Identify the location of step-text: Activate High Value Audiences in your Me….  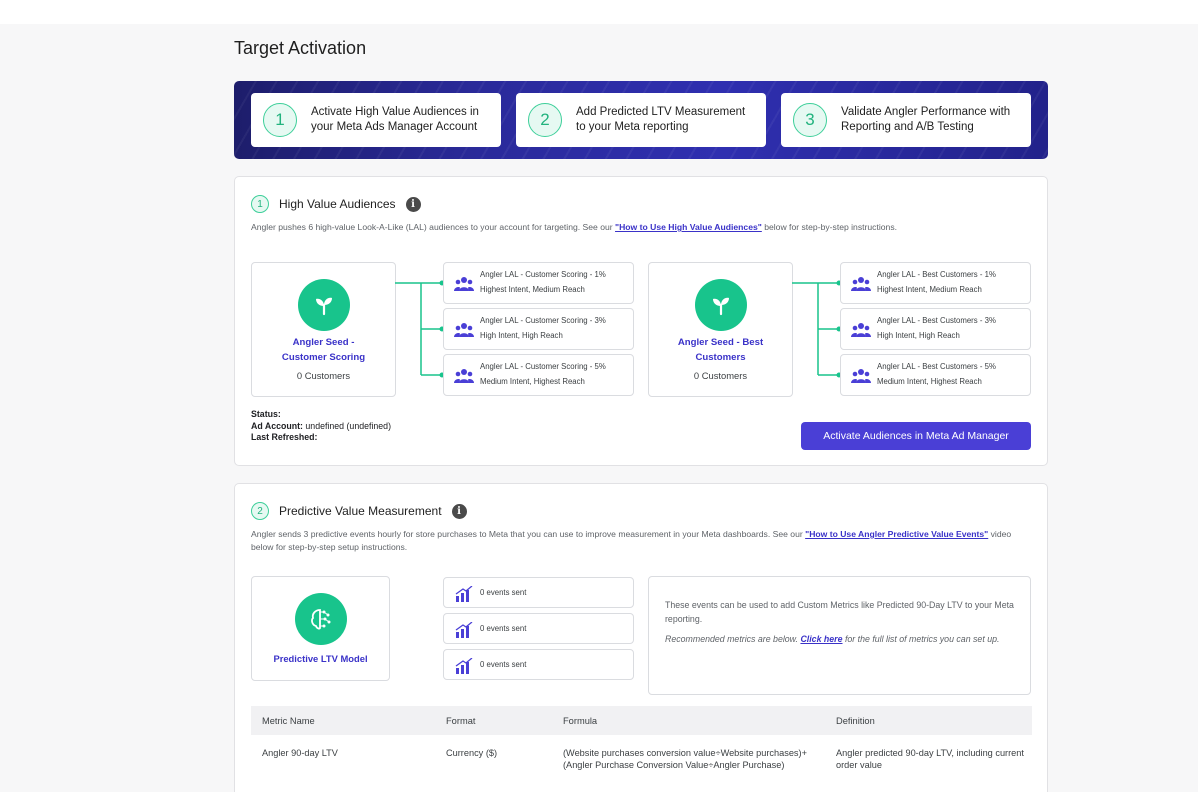
(395, 119).